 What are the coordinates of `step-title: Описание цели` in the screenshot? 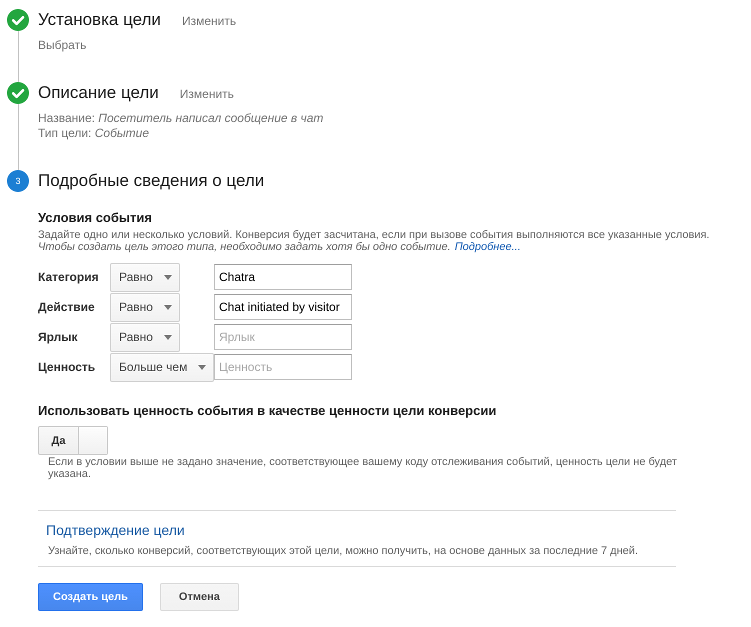 It's located at (98, 93).